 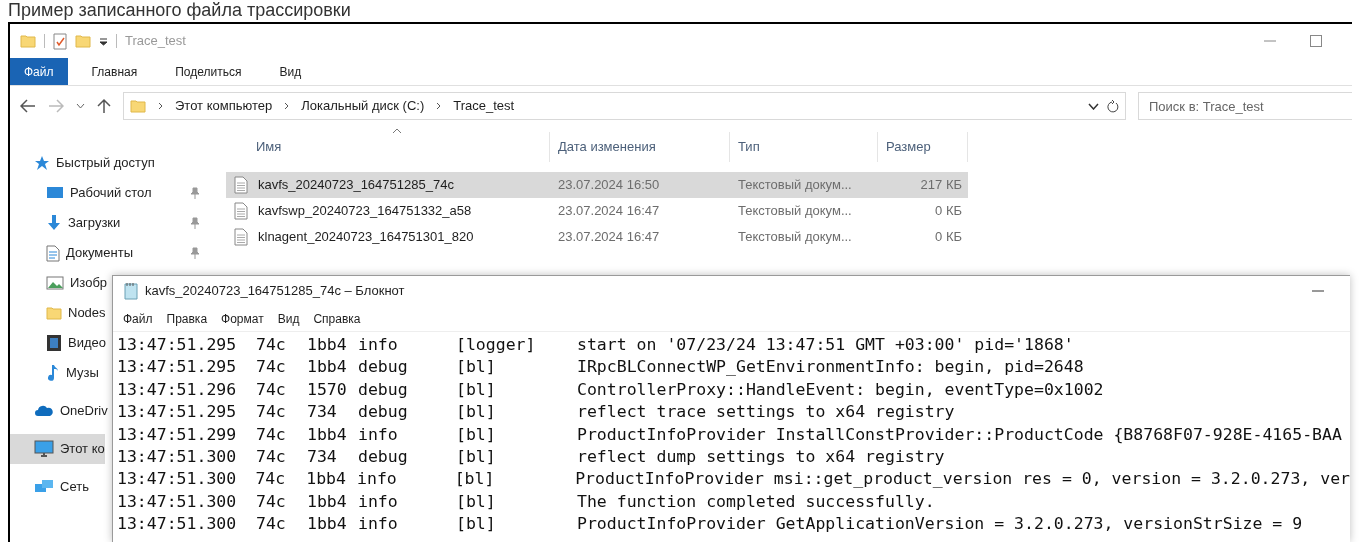 I want to click on menu-item: Правка, so click(x=187, y=318).